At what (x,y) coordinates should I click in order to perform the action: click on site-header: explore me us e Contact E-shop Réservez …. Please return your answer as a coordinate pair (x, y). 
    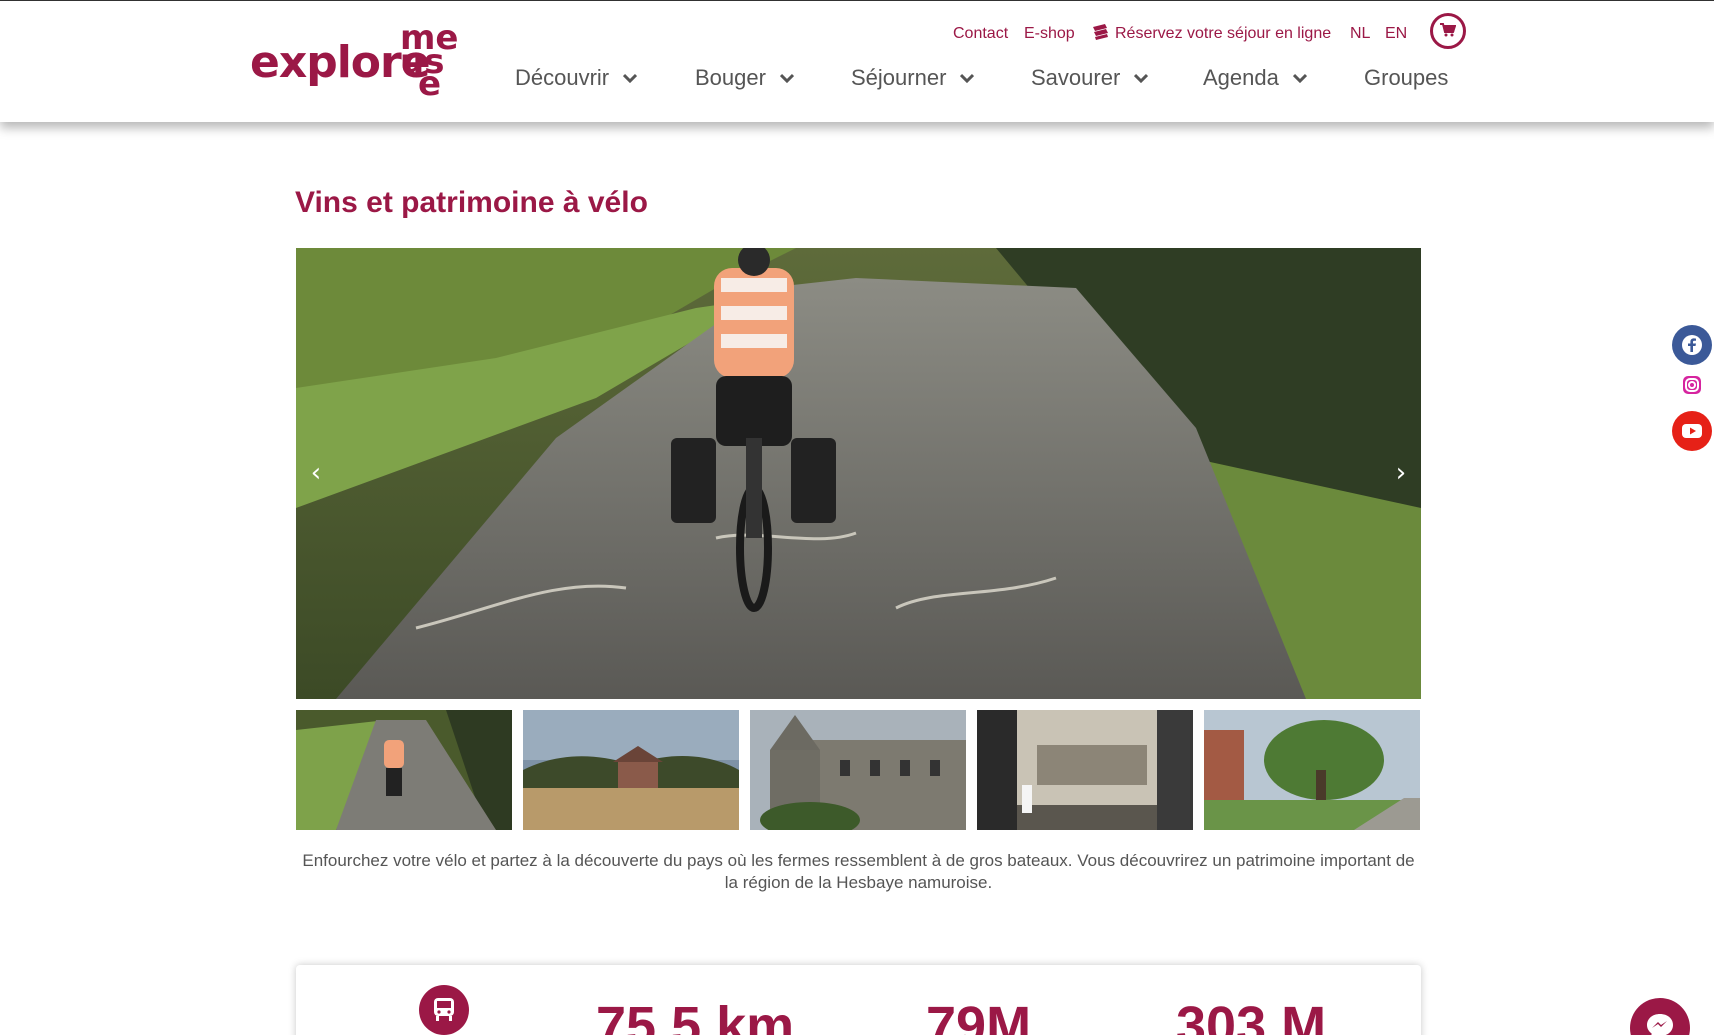
    Looking at the image, I should click on (857, 61).